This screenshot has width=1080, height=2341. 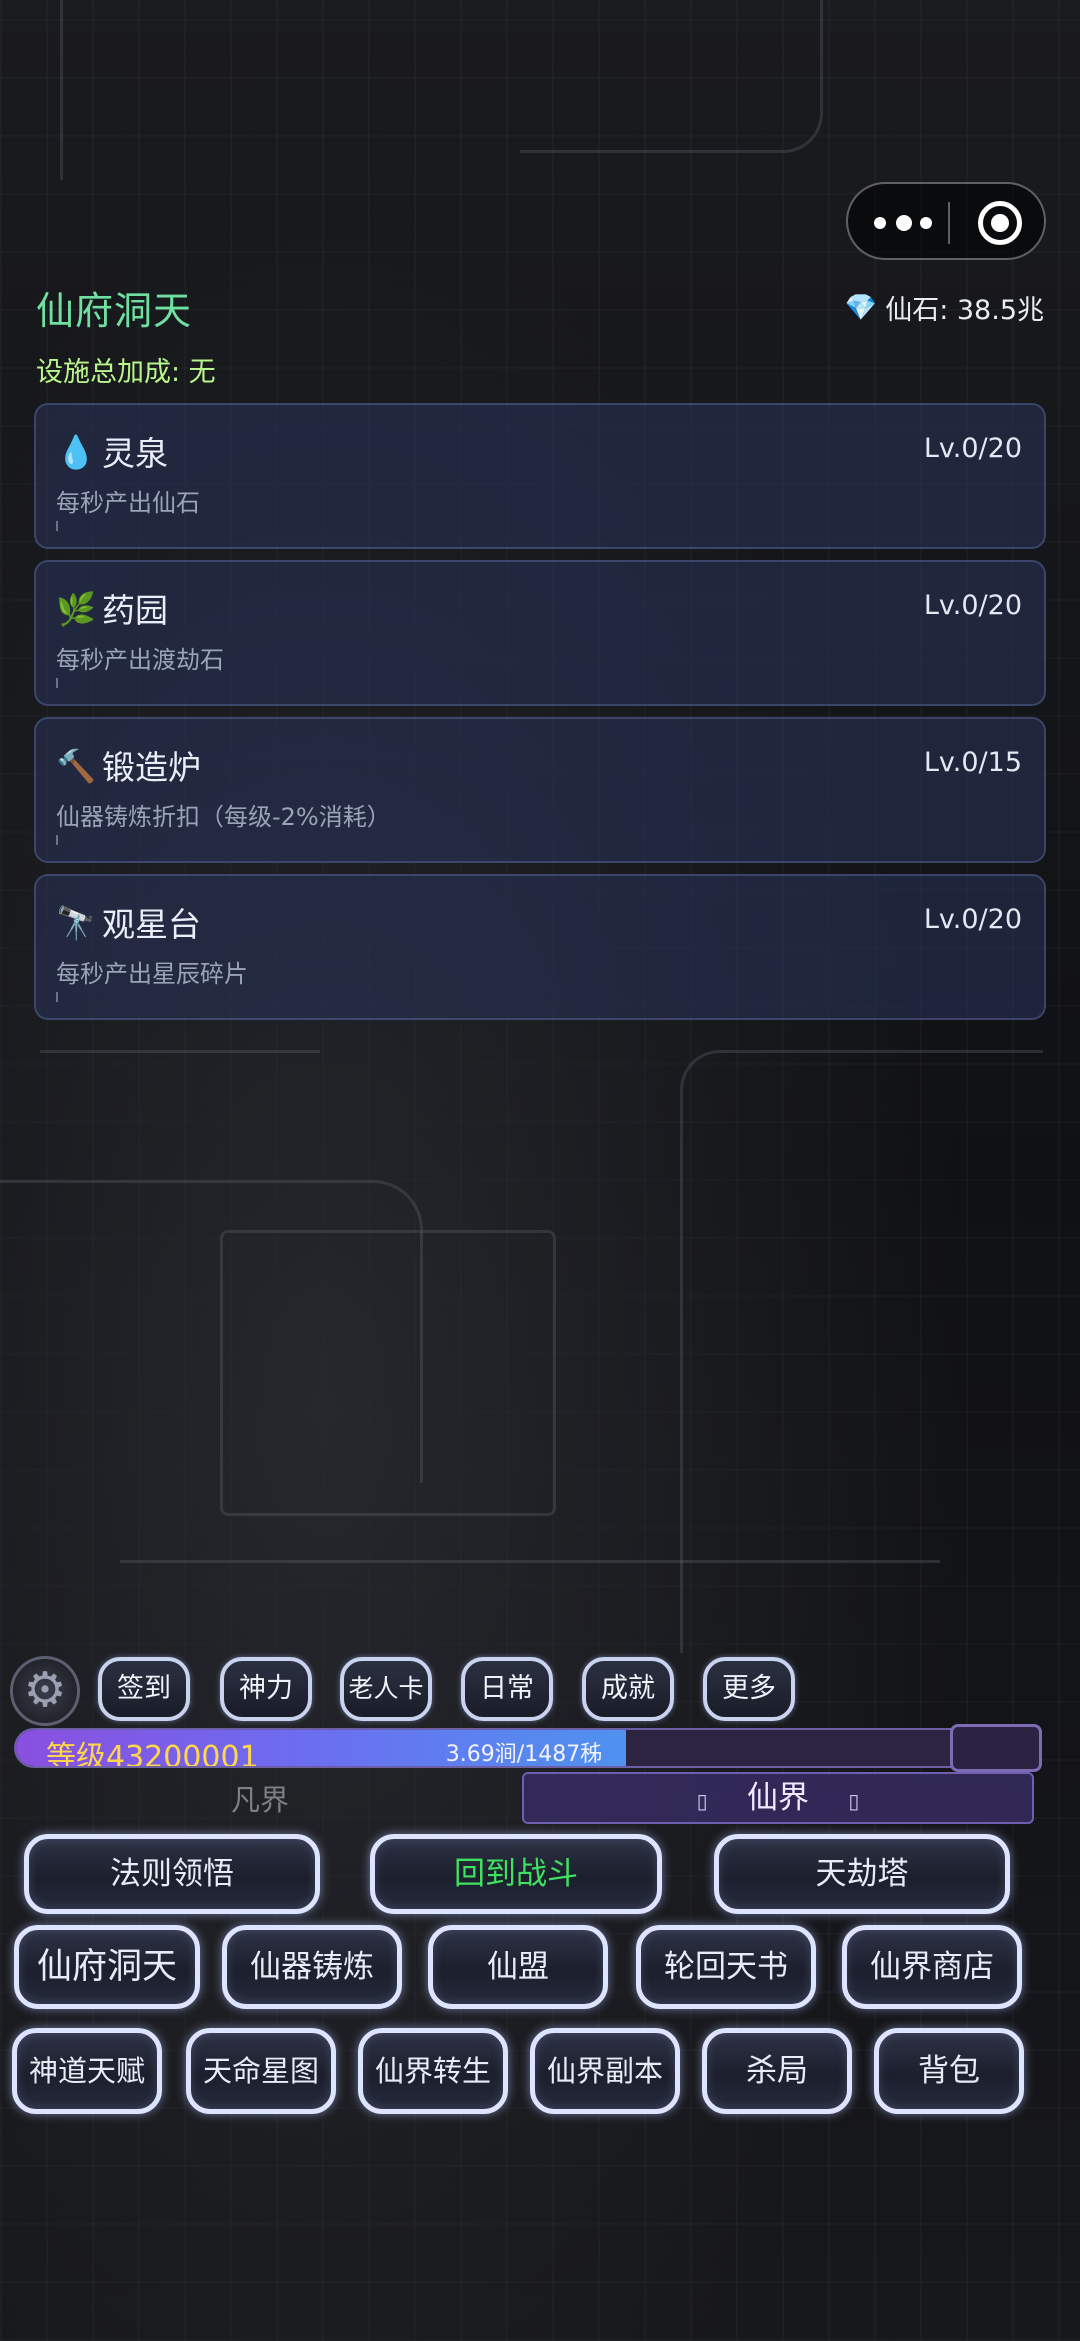 I want to click on sign-in-button: 签到, so click(x=144, y=1689).